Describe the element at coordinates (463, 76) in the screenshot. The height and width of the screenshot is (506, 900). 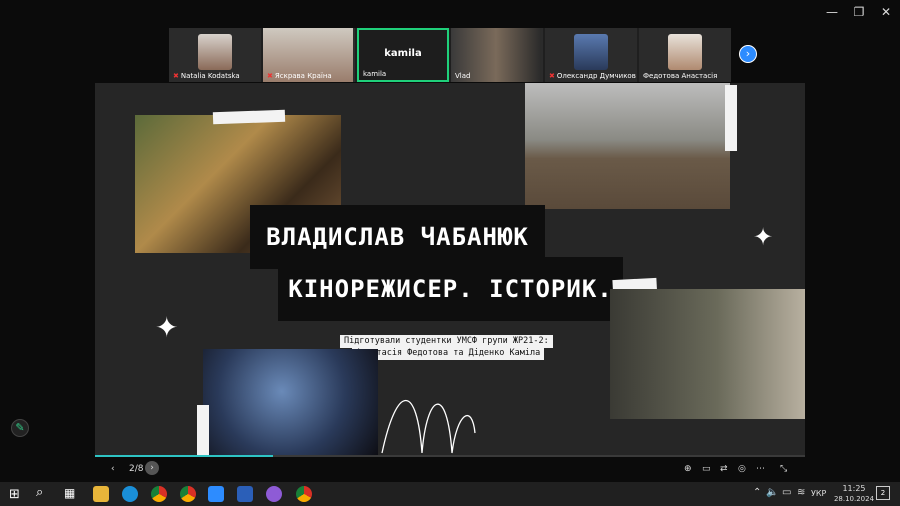
I see `participant-name: Vlad` at that location.